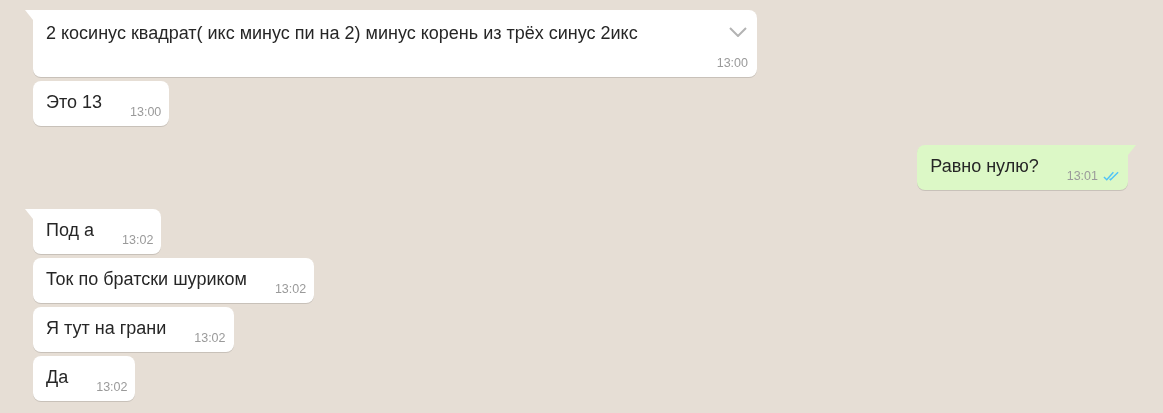  What do you see at coordinates (106, 328) in the screenshot?
I see `message-text: Я тут на грани` at bounding box center [106, 328].